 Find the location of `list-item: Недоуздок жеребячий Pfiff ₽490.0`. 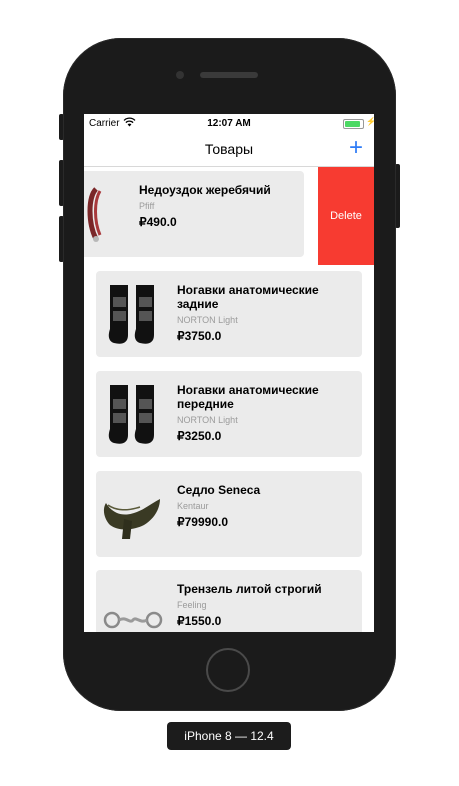

list-item: Недоуздок жеребячий Pfiff ₽490.0 is located at coordinates (194, 214).